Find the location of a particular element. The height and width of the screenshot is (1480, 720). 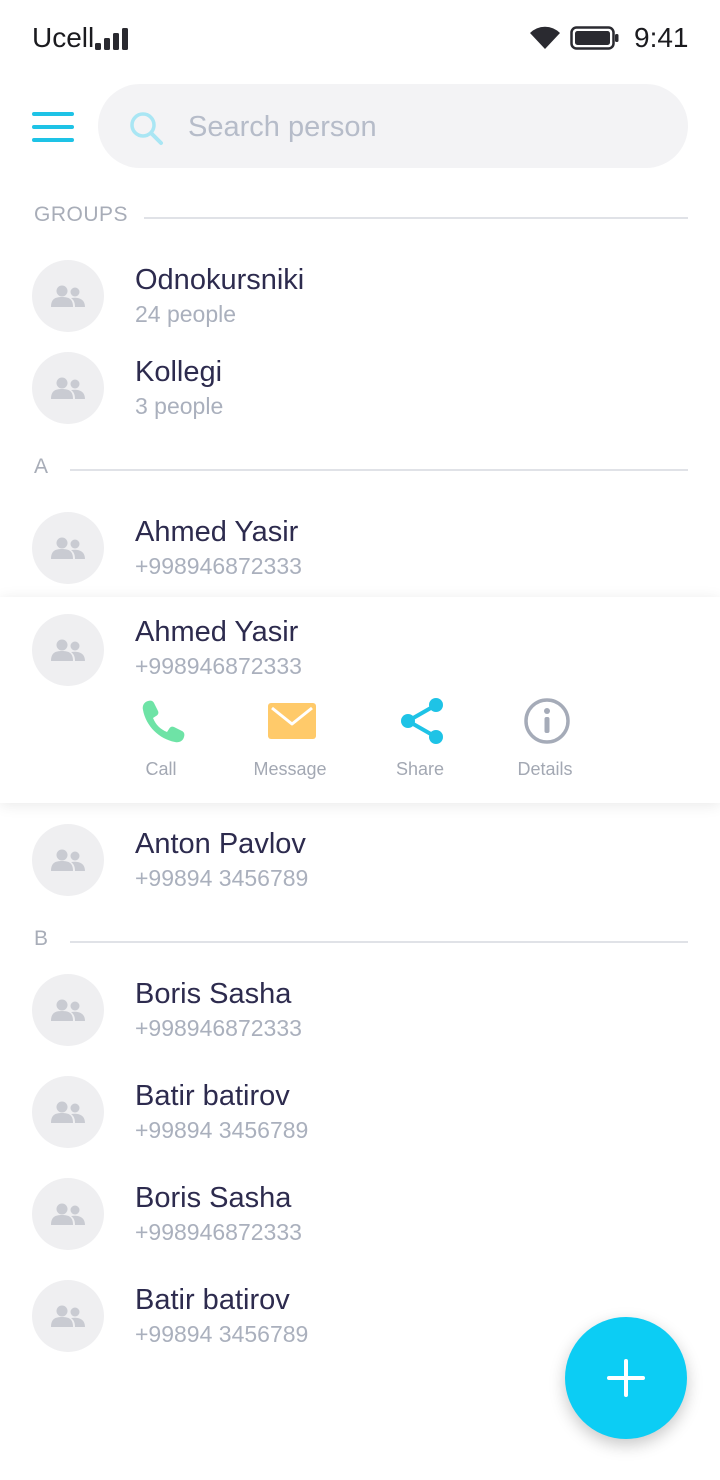

search-bar is located at coordinates (393, 126).